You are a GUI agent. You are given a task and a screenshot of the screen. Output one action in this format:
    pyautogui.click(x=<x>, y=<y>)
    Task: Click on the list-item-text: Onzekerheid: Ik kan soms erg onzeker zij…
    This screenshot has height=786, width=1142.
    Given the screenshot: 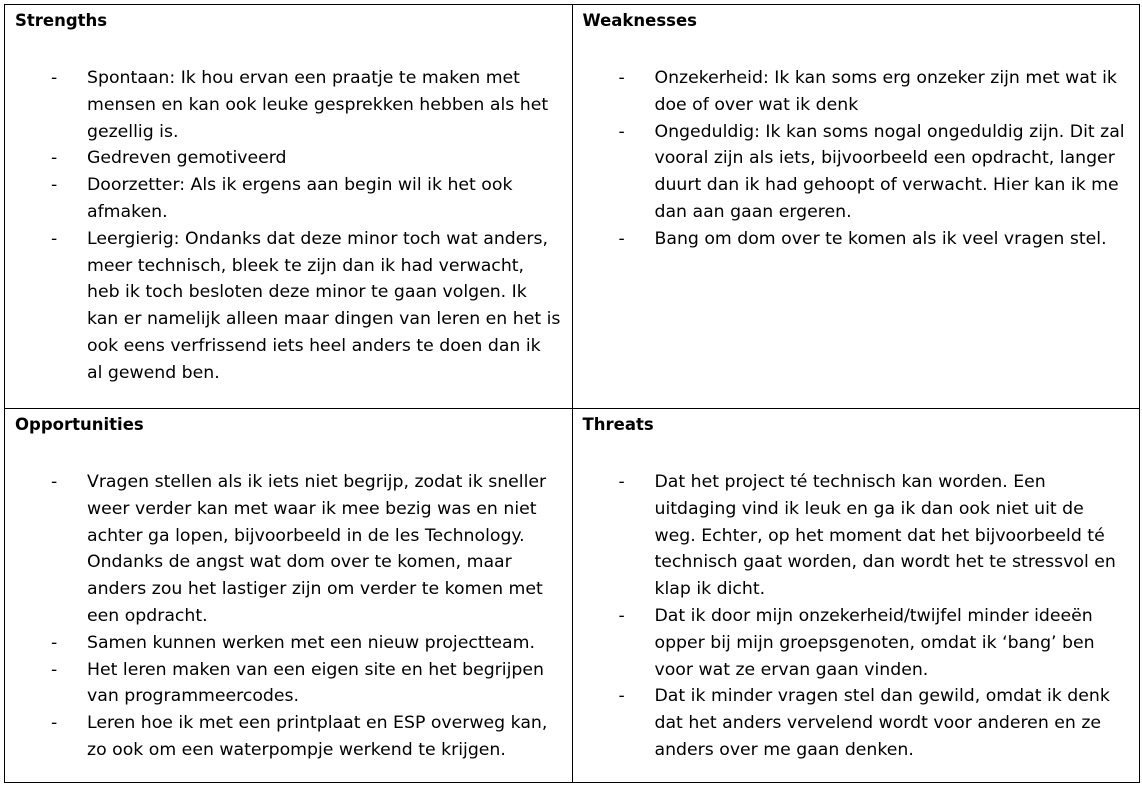 What is the action you would take?
    pyautogui.click(x=885, y=91)
    